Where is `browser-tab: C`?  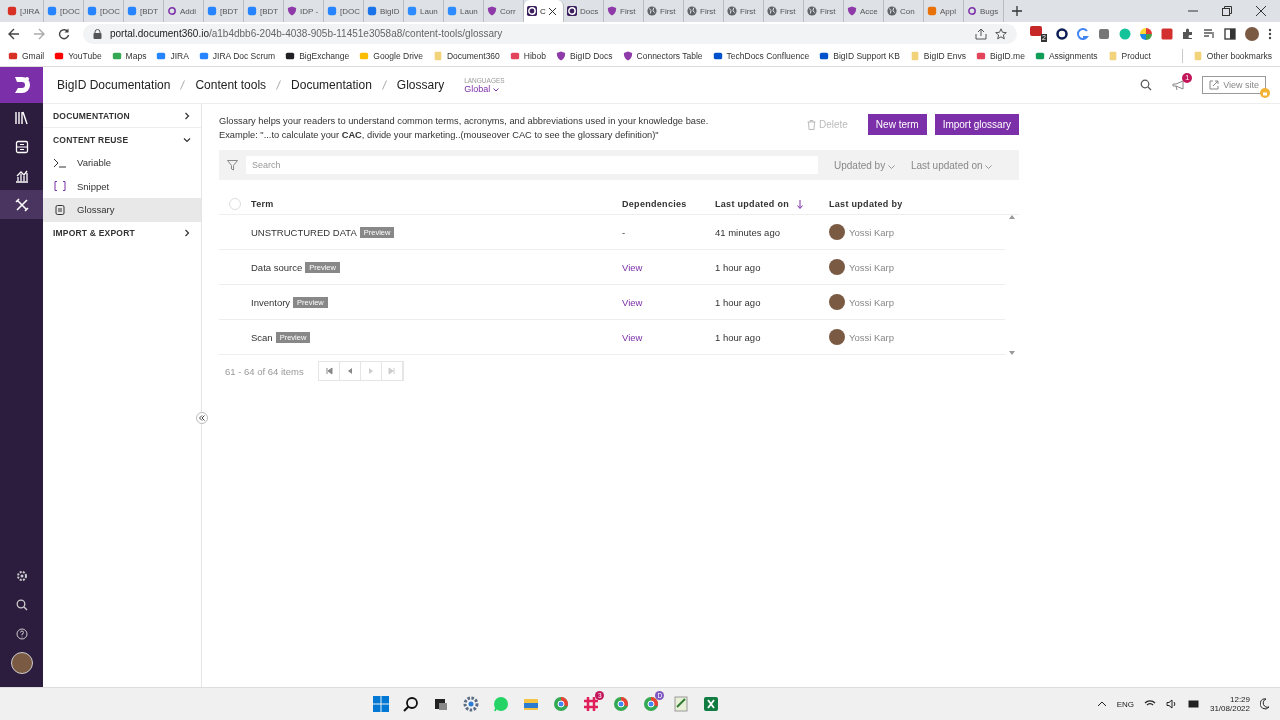 browser-tab: C is located at coordinates (544, 11).